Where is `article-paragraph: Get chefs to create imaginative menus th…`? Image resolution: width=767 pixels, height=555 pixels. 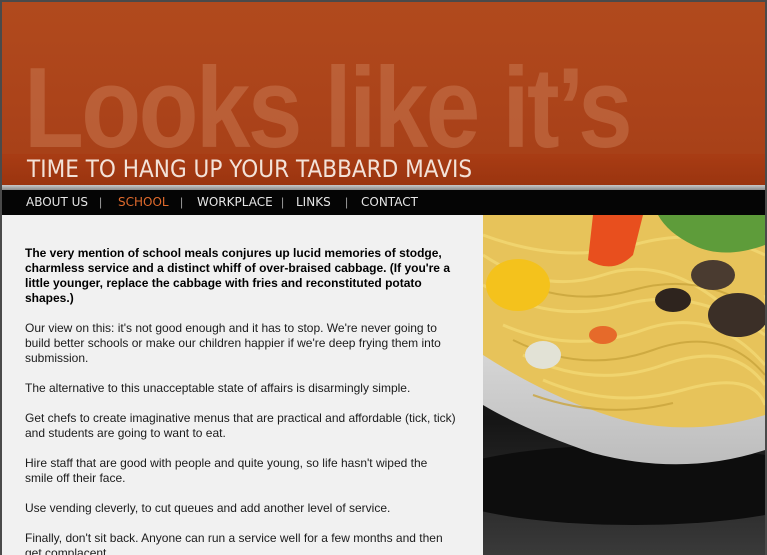
article-paragraph: Get chefs to create imaginative menus th… is located at coordinates (240, 425).